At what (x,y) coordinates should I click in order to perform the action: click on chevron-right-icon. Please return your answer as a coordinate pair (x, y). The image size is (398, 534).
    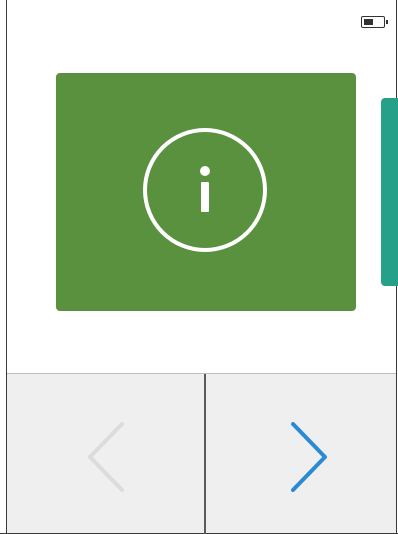
    Looking at the image, I should click on (309, 457).